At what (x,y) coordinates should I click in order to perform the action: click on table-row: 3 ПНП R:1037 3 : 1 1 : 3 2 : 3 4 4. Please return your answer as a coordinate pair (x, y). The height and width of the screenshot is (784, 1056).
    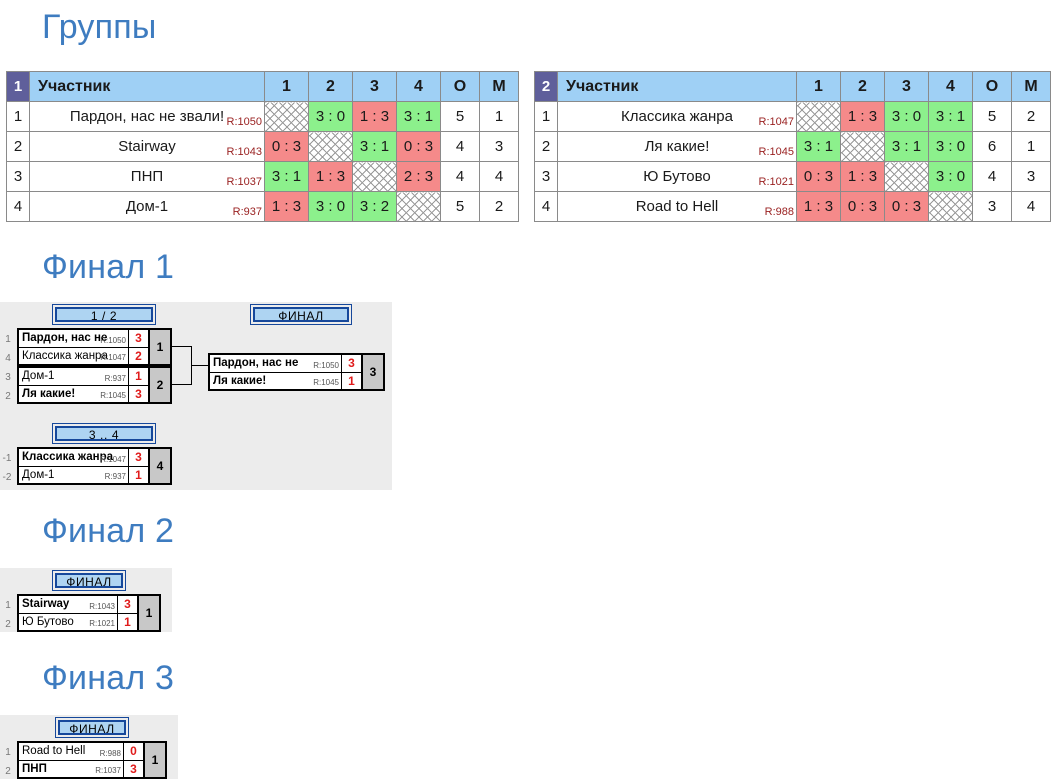
    Looking at the image, I should click on (262, 176).